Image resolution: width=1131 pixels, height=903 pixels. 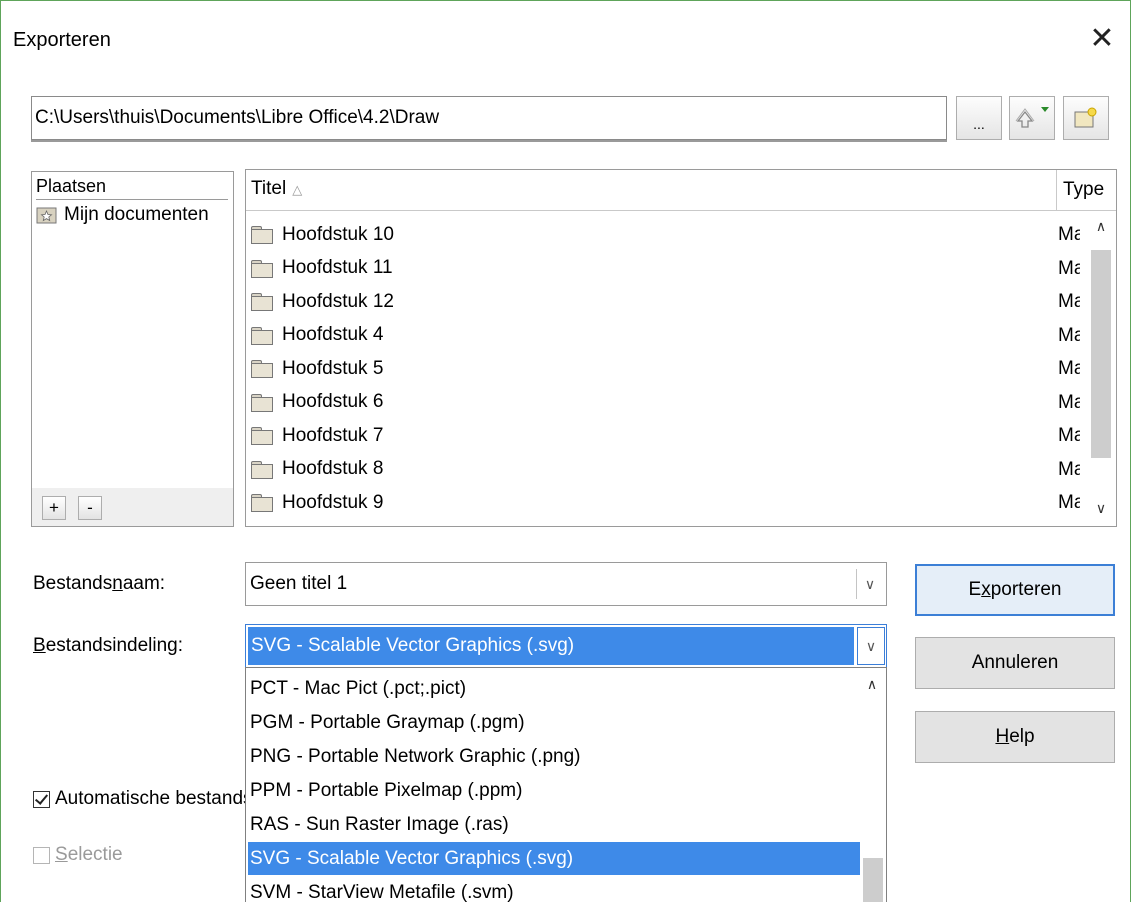 I want to click on format-option: PCT - Mac Pict (.pct;.pict), so click(x=554, y=688).